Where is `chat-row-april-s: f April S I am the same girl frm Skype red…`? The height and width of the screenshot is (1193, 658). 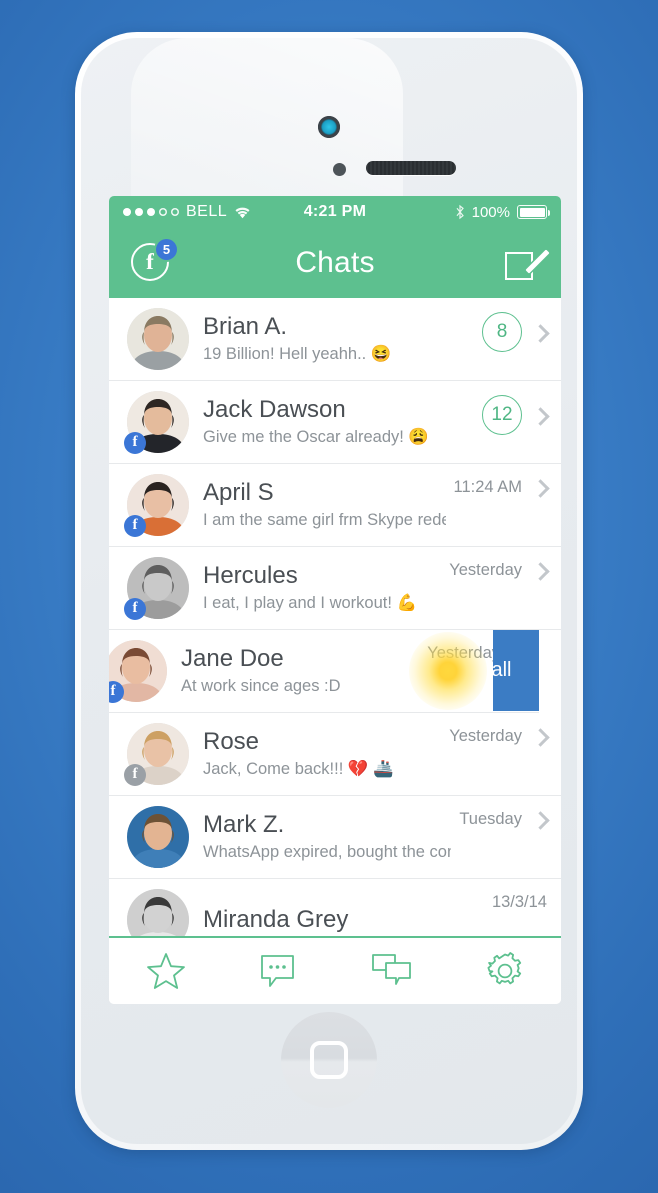
chat-row-april-s: f April S I am the same girl frm Skype red… is located at coordinates (335, 505).